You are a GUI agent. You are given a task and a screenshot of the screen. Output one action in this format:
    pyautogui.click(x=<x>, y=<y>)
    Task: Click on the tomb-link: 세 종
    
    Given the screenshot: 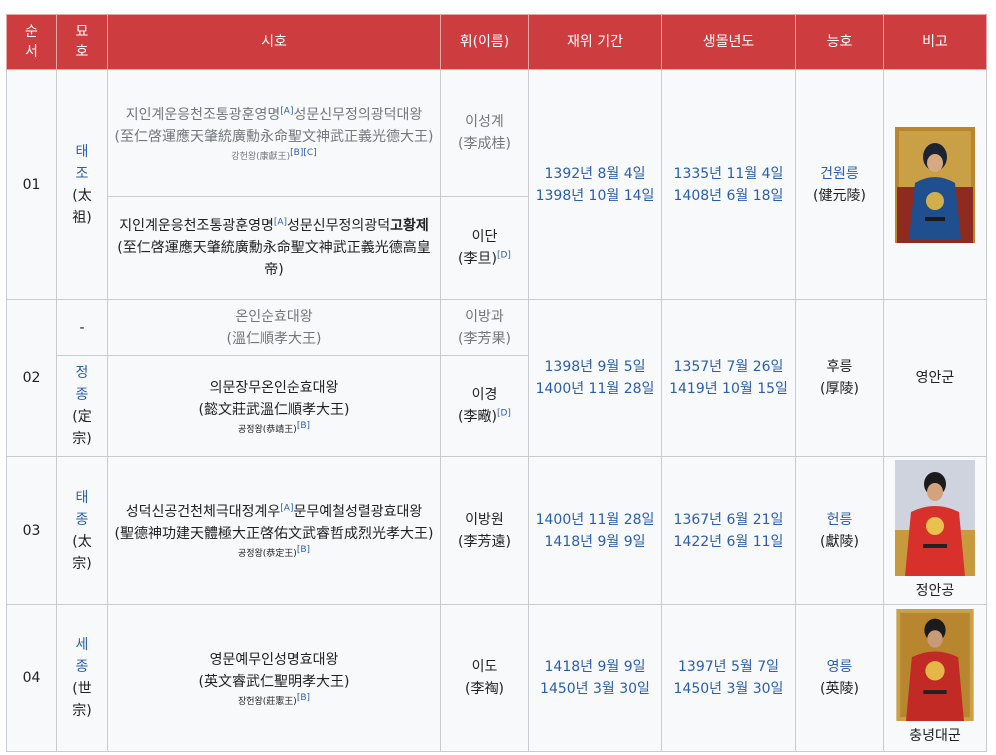 What is the action you would take?
    pyautogui.click(x=82, y=656)
    